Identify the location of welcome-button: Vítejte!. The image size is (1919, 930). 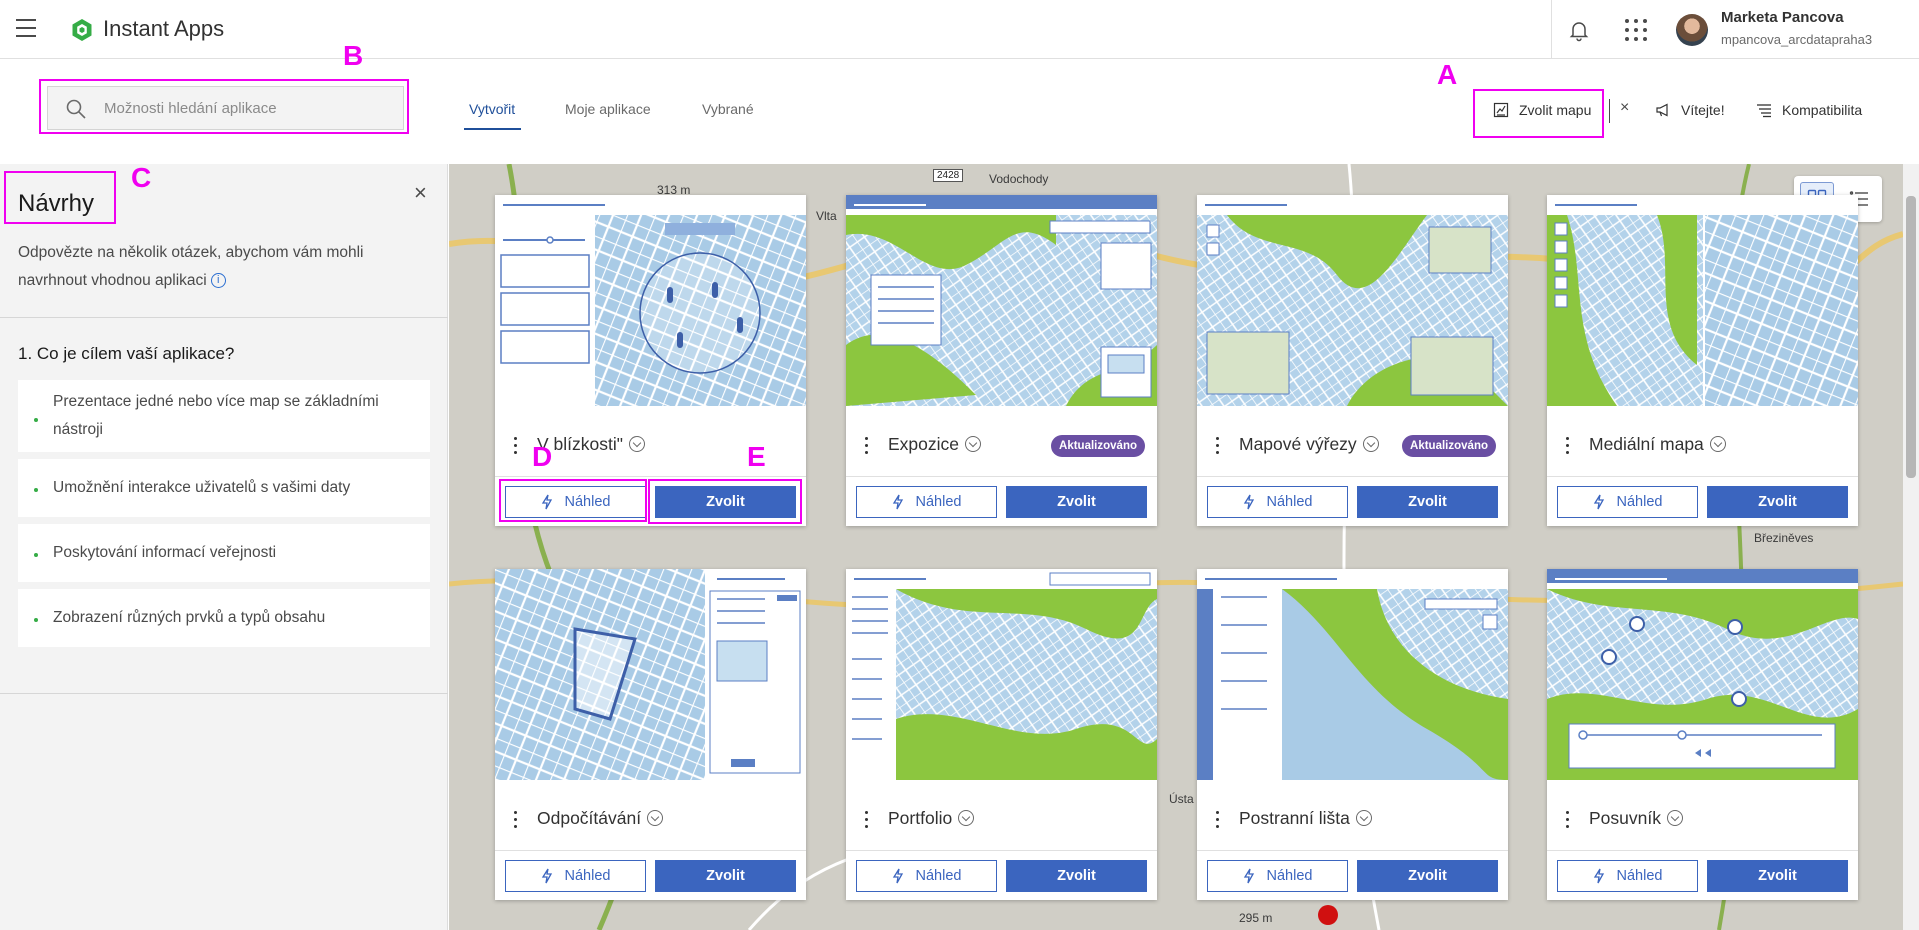
(1690, 110).